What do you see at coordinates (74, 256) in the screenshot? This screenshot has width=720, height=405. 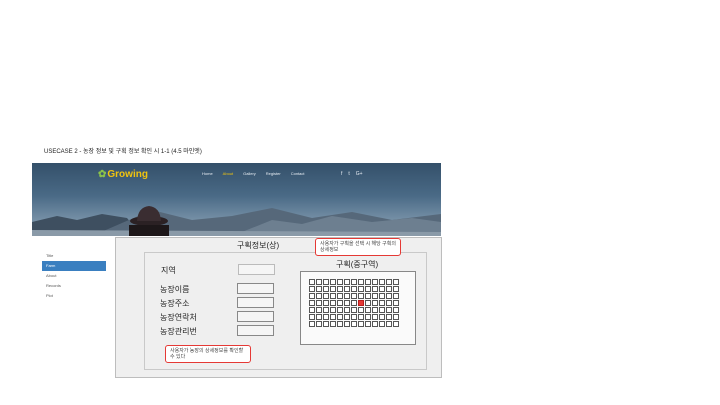 I see `sidebar-item-title: Title` at bounding box center [74, 256].